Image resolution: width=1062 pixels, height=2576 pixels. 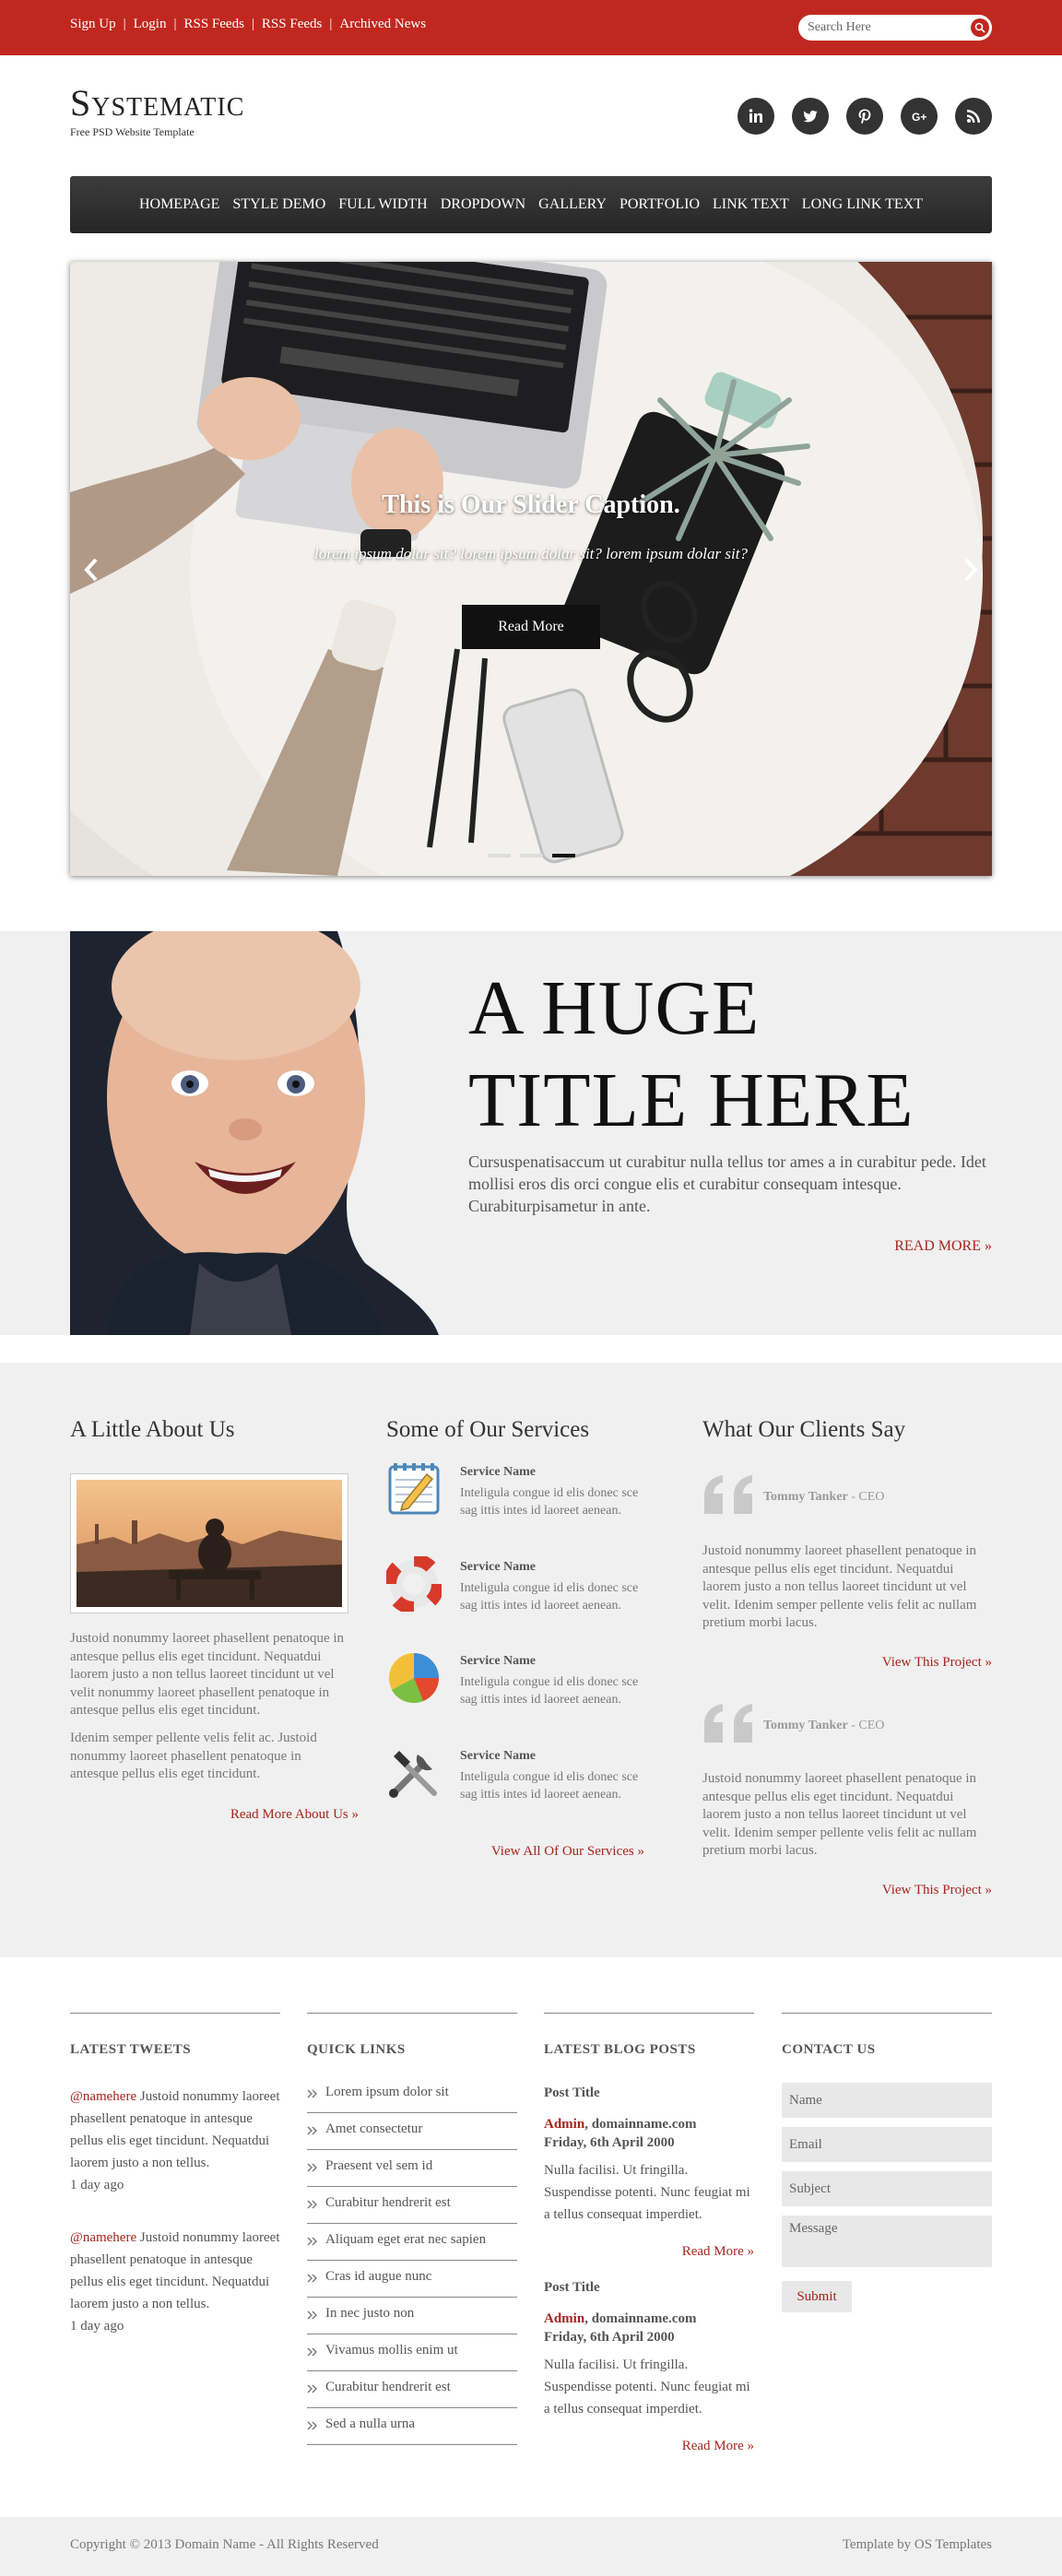 I want to click on service-3-name: Service Name, so click(x=498, y=1661).